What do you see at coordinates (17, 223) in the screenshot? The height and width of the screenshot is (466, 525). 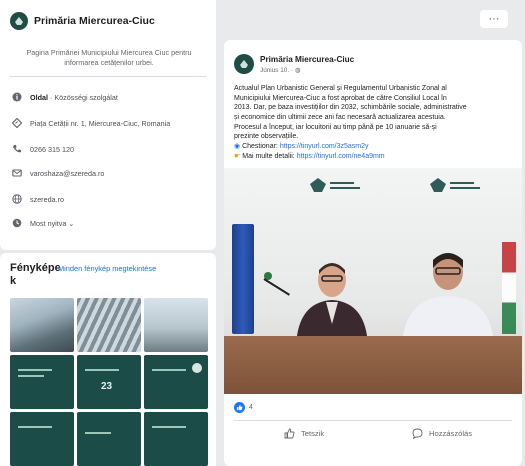 I see `clock-icon` at bounding box center [17, 223].